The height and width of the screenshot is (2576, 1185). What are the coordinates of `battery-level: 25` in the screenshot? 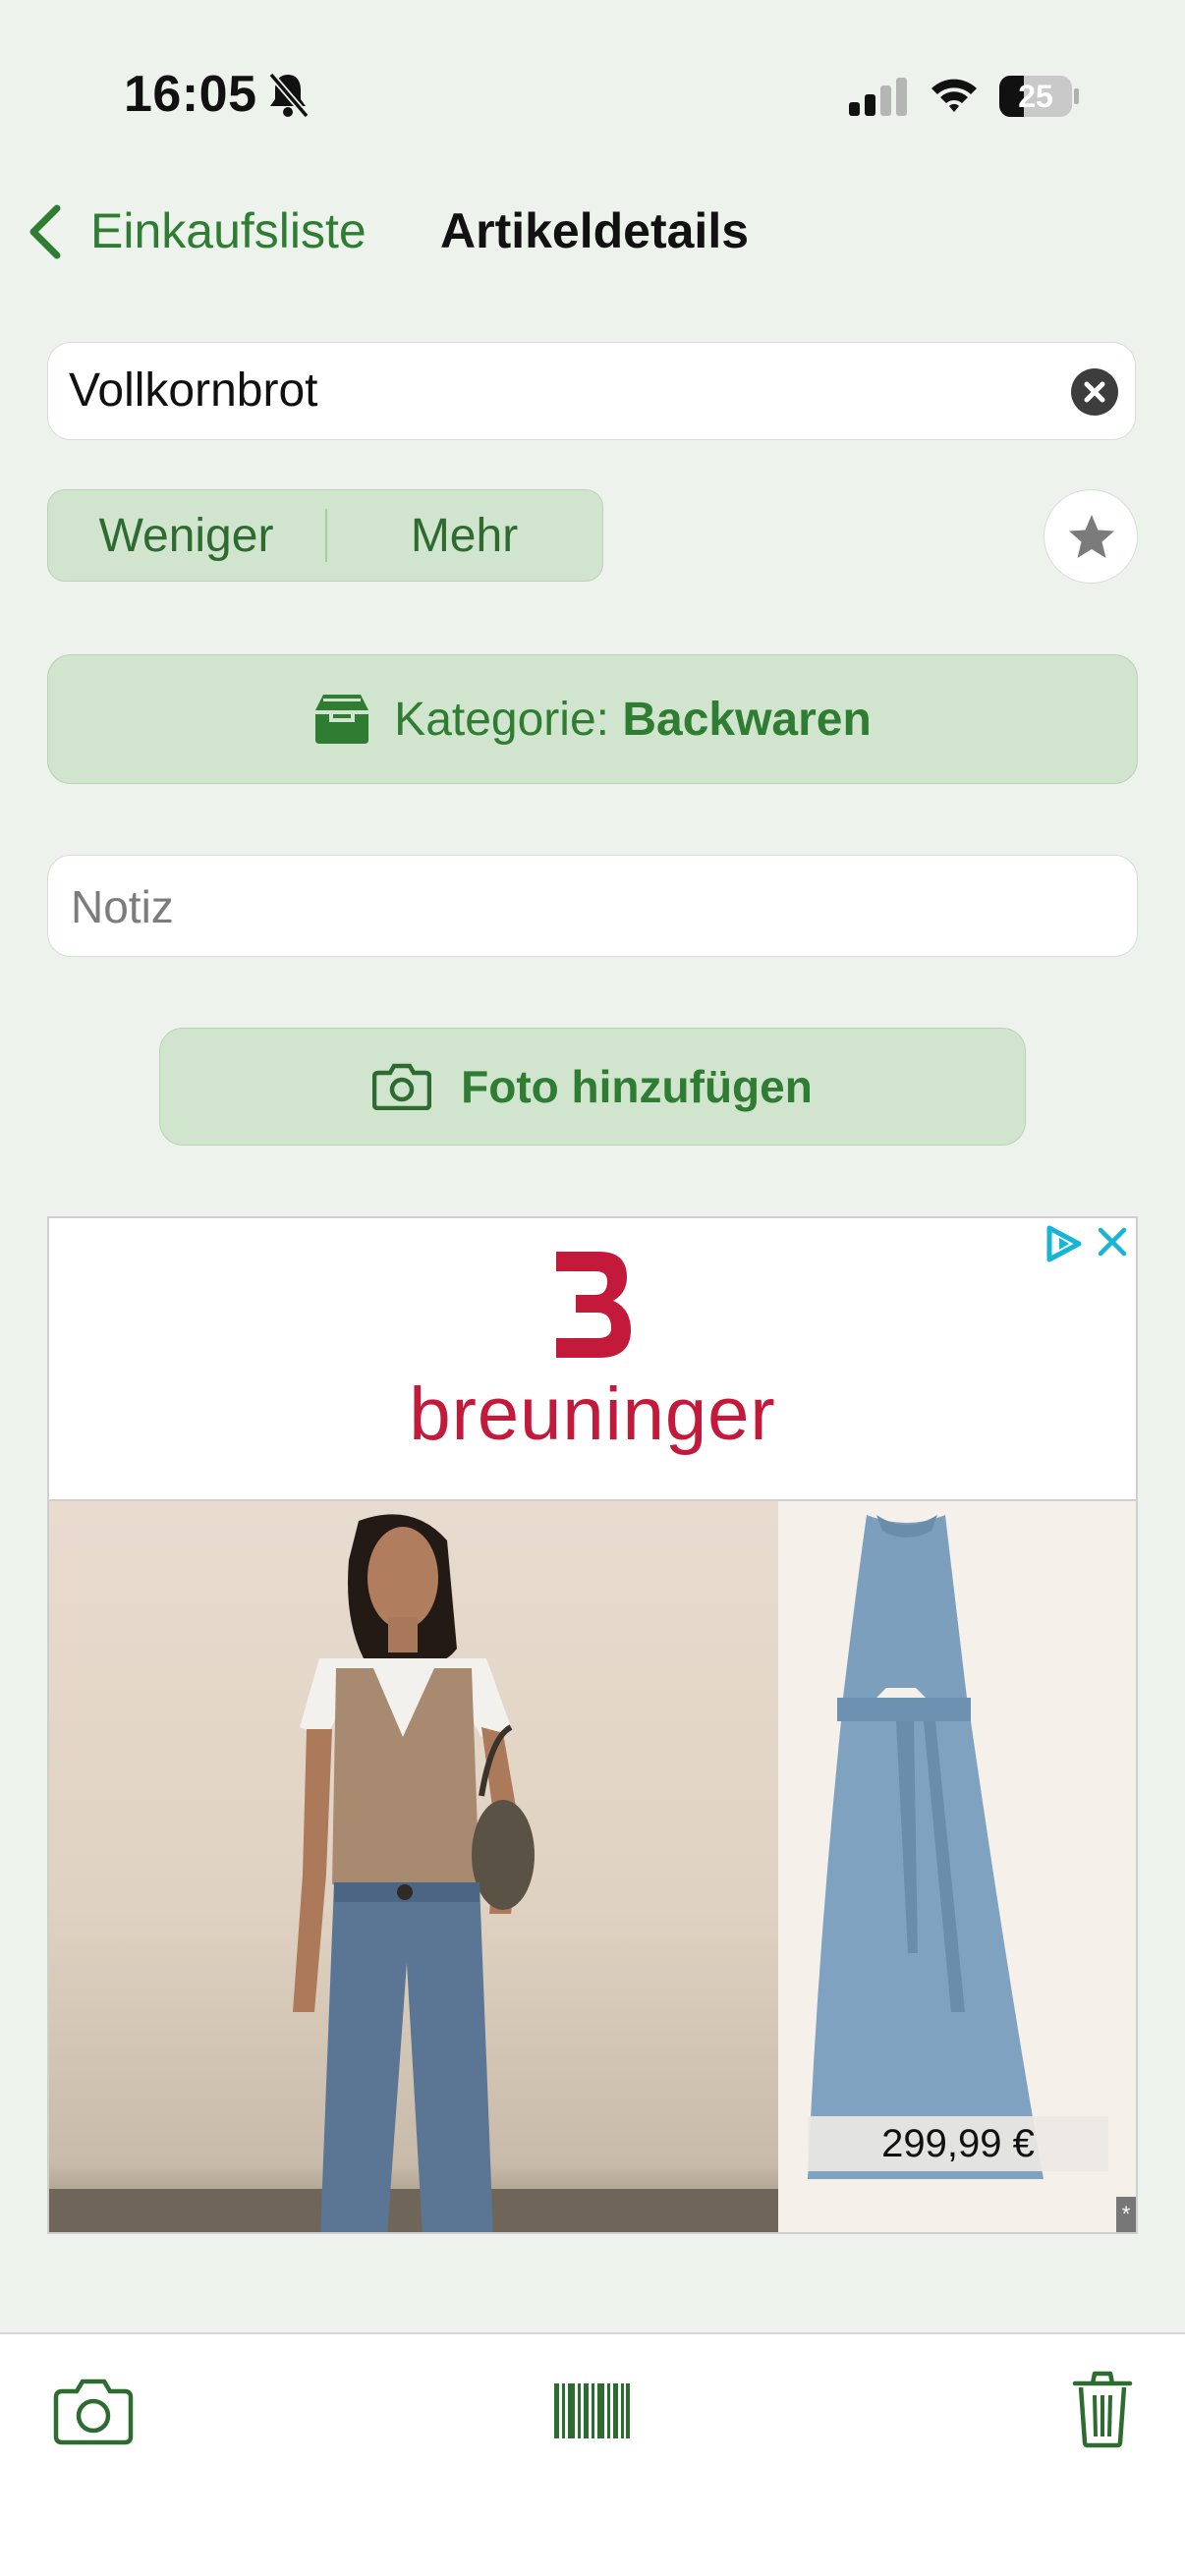 It's located at (1035, 96).